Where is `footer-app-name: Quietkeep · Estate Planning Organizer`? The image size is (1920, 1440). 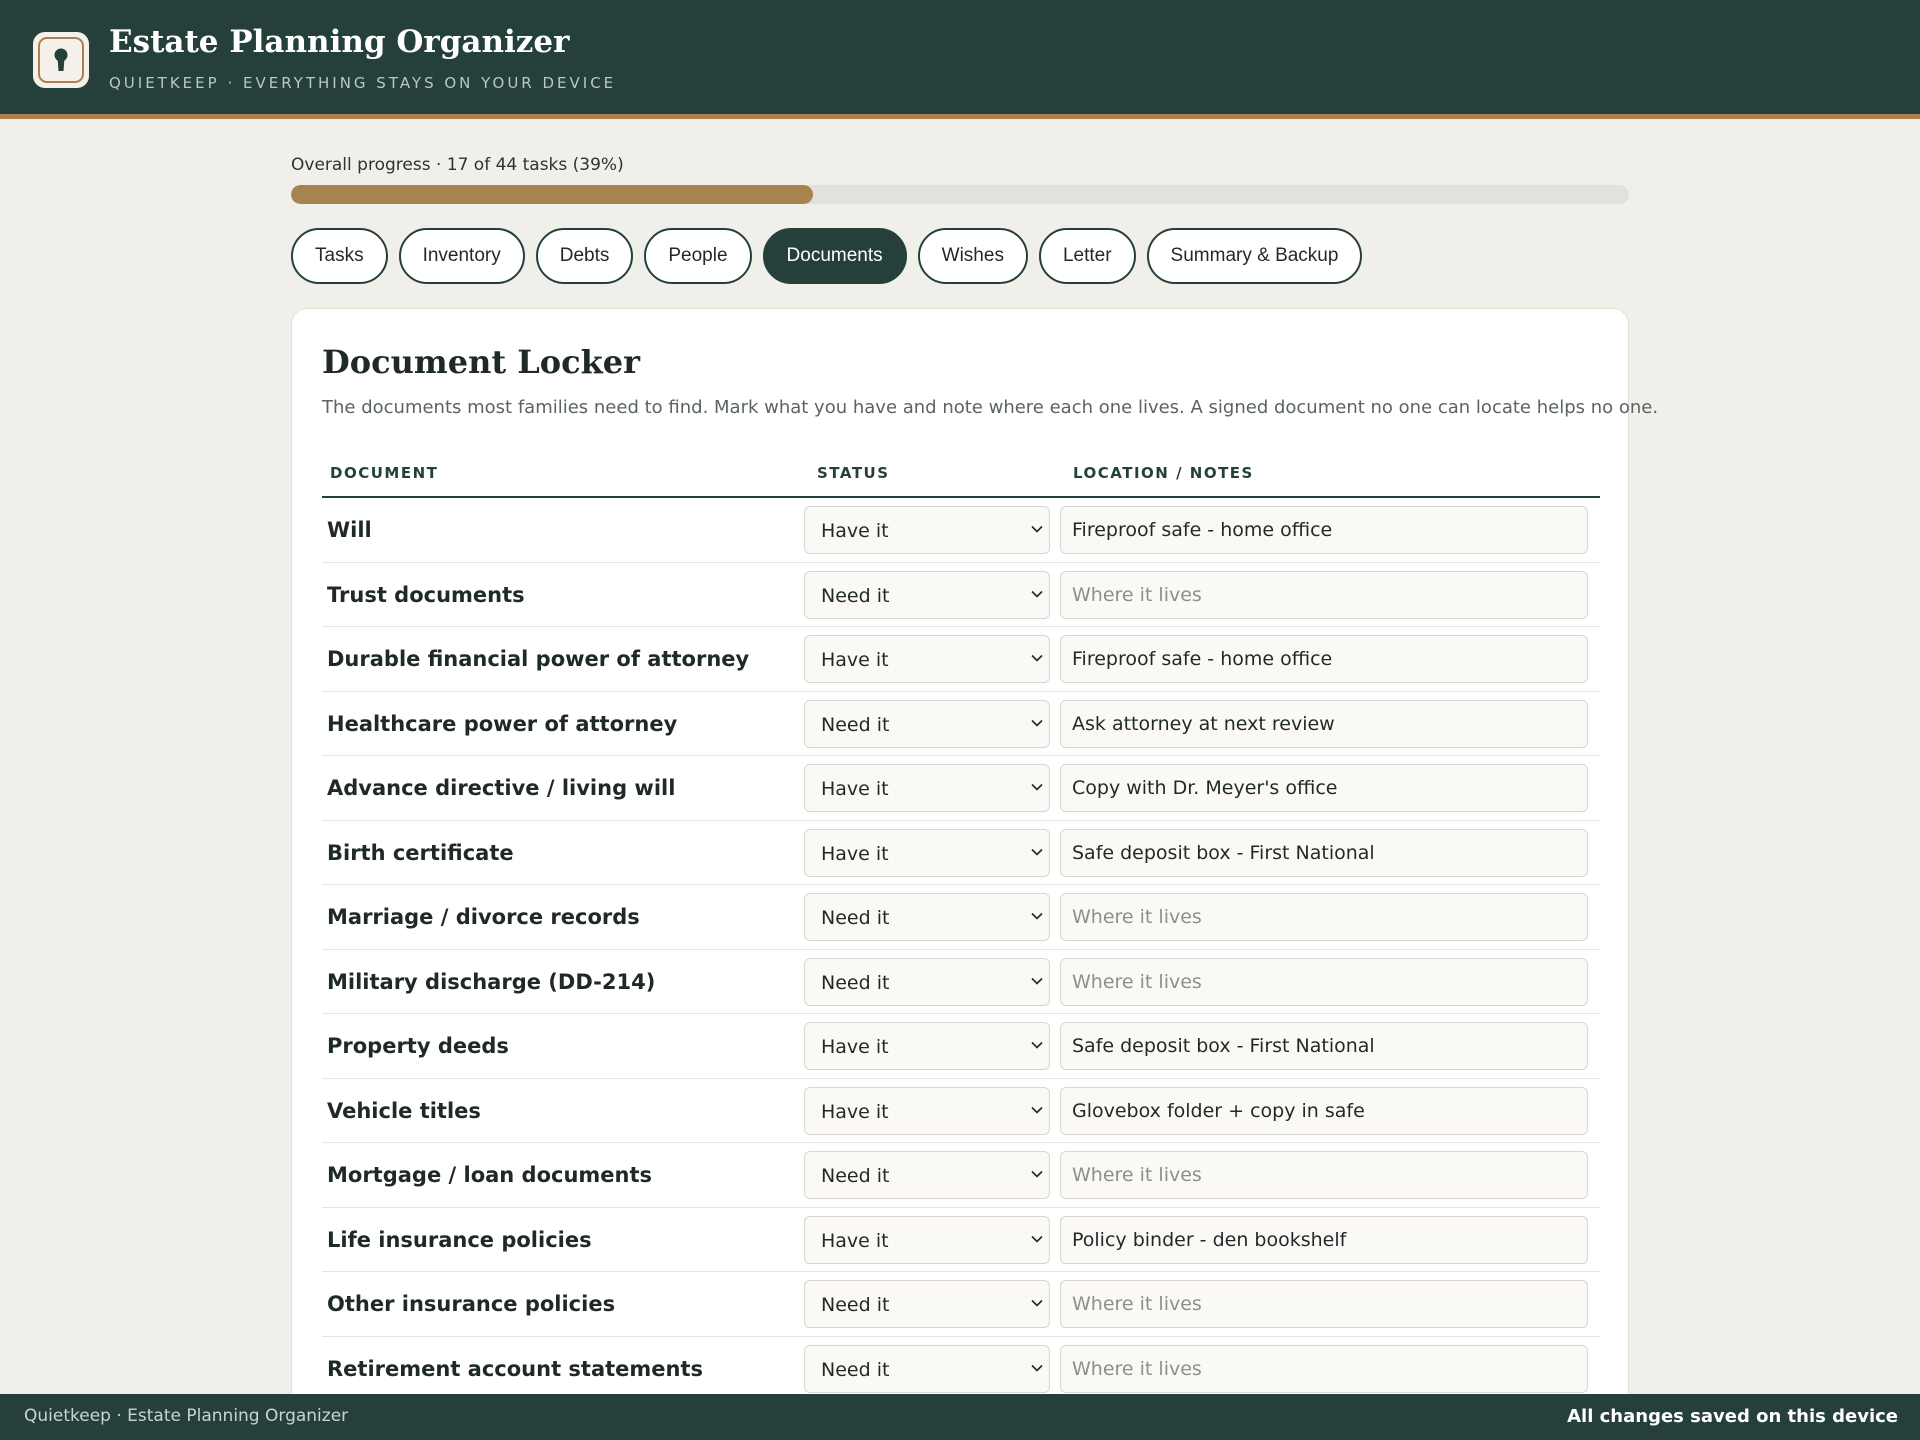 footer-app-name: Quietkeep · Estate Planning Organizer is located at coordinates (186, 1416).